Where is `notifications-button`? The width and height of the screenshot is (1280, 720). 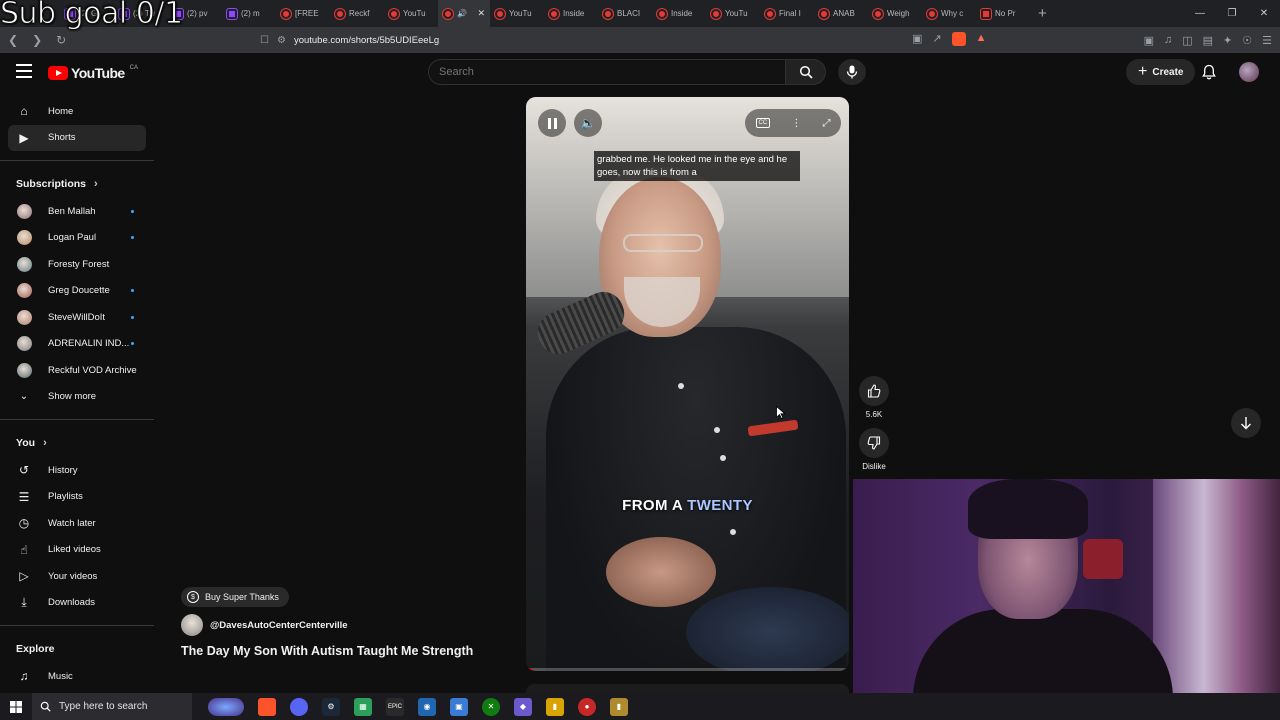 notifications-button is located at coordinates (1209, 74).